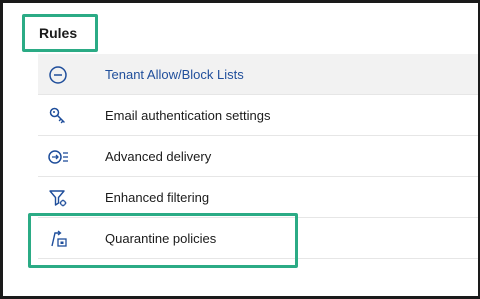 The width and height of the screenshot is (480, 299). What do you see at coordinates (258, 197) in the screenshot?
I see `rule-item-enhanced-filtering: Enhanced filtering` at bounding box center [258, 197].